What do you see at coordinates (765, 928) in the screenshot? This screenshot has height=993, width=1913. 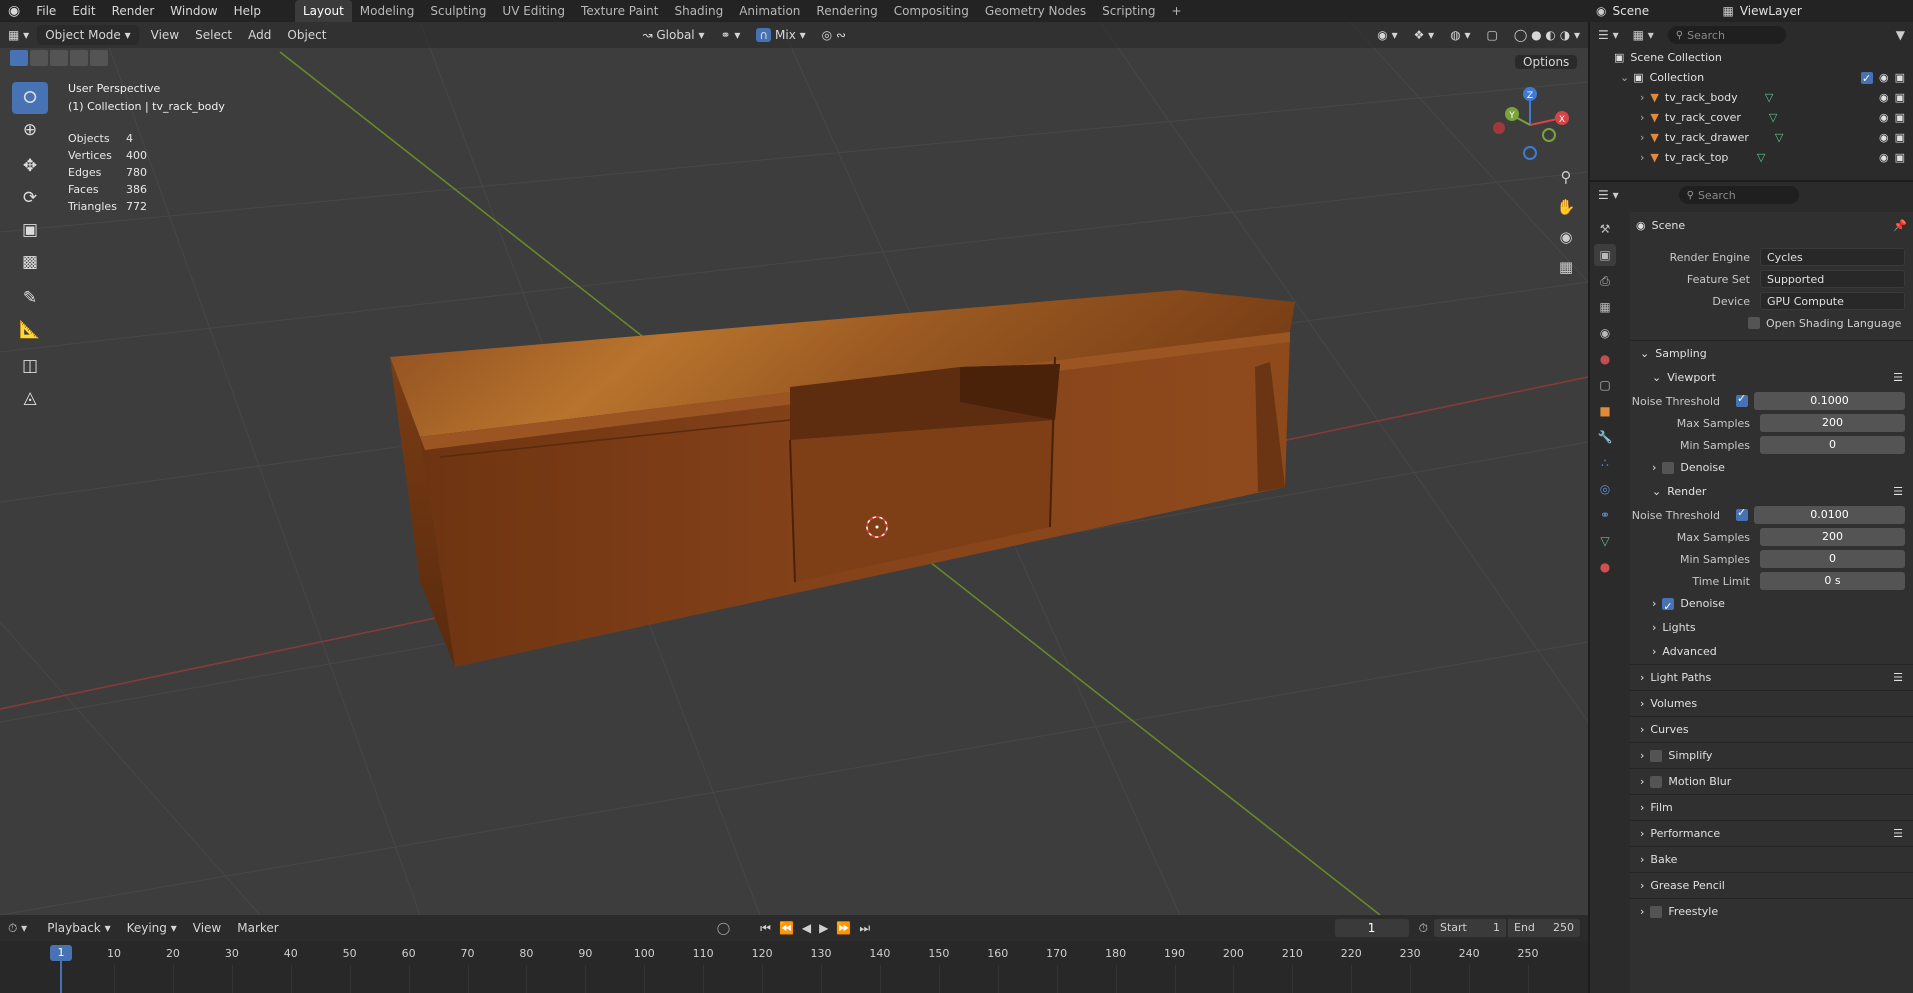 I see `jump-start-icon: ⏮` at bounding box center [765, 928].